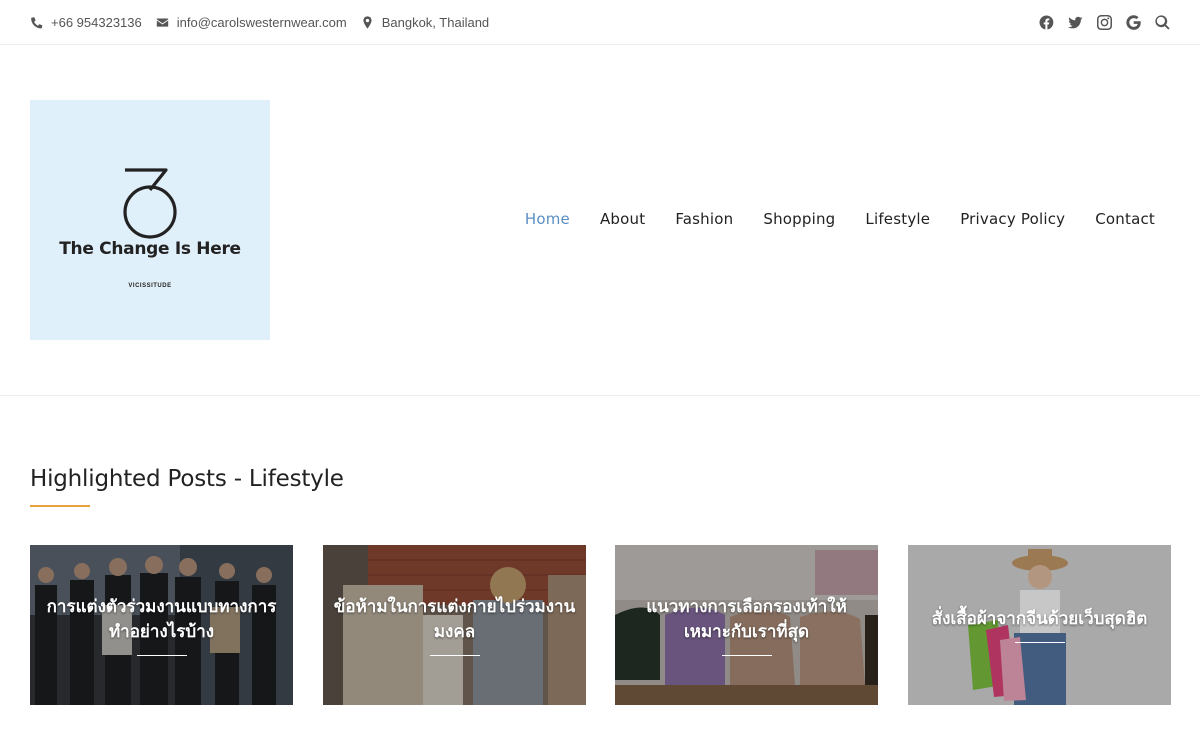 This screenshot has height=740, width=1200. Describe the element at coordinates (367, 22) in the screenshot. I see `map-marker-icon` at that location.